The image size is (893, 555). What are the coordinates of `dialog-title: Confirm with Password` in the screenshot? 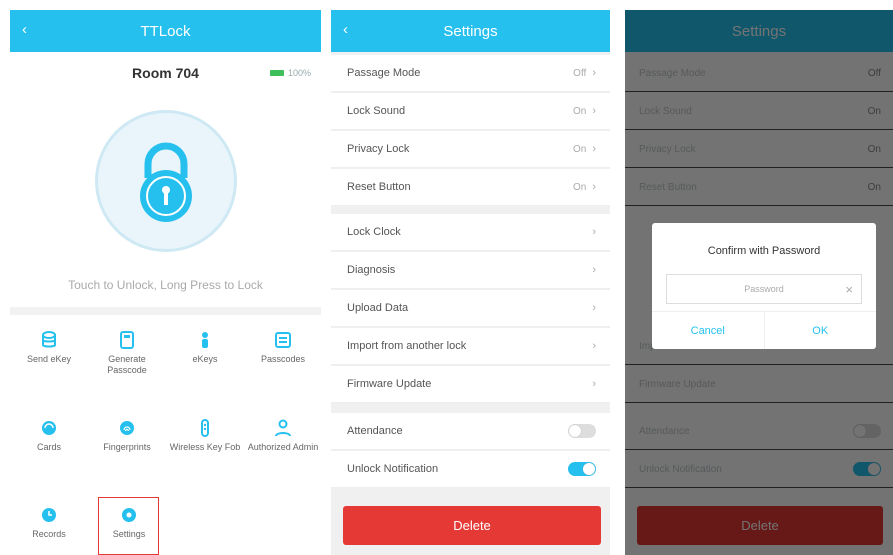 It's located at (764, 251).